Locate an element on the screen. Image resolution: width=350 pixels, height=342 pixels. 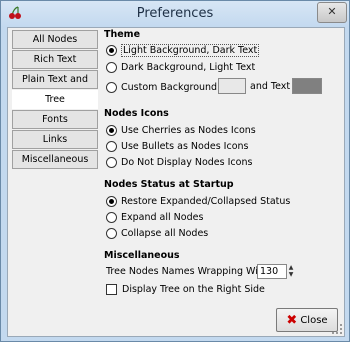
startup-option-collapse-label: Collapse all Nodes is located at coordinates (165, 233).